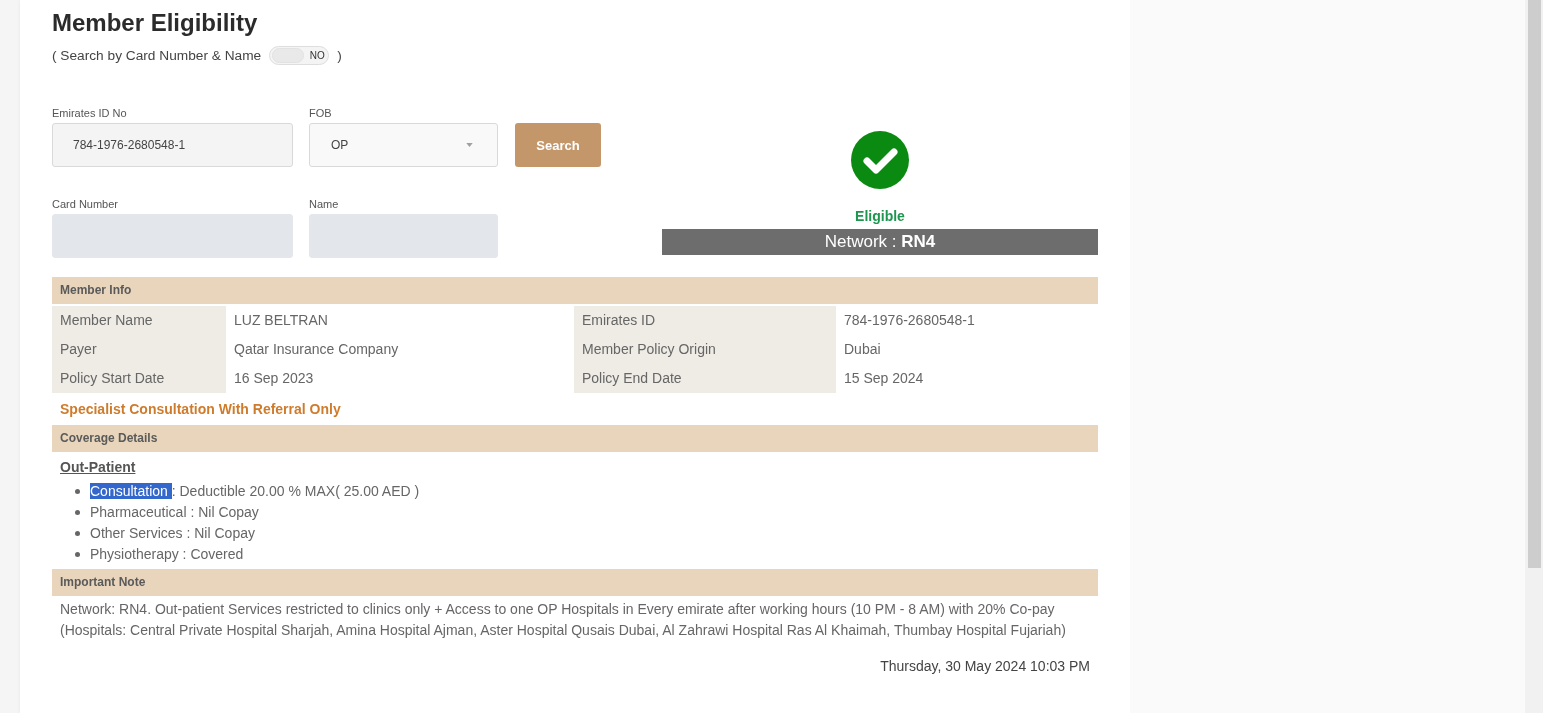 This screenshot has height=713, width=1543. I want to click on section-header: Member Info, so click(575, 290).